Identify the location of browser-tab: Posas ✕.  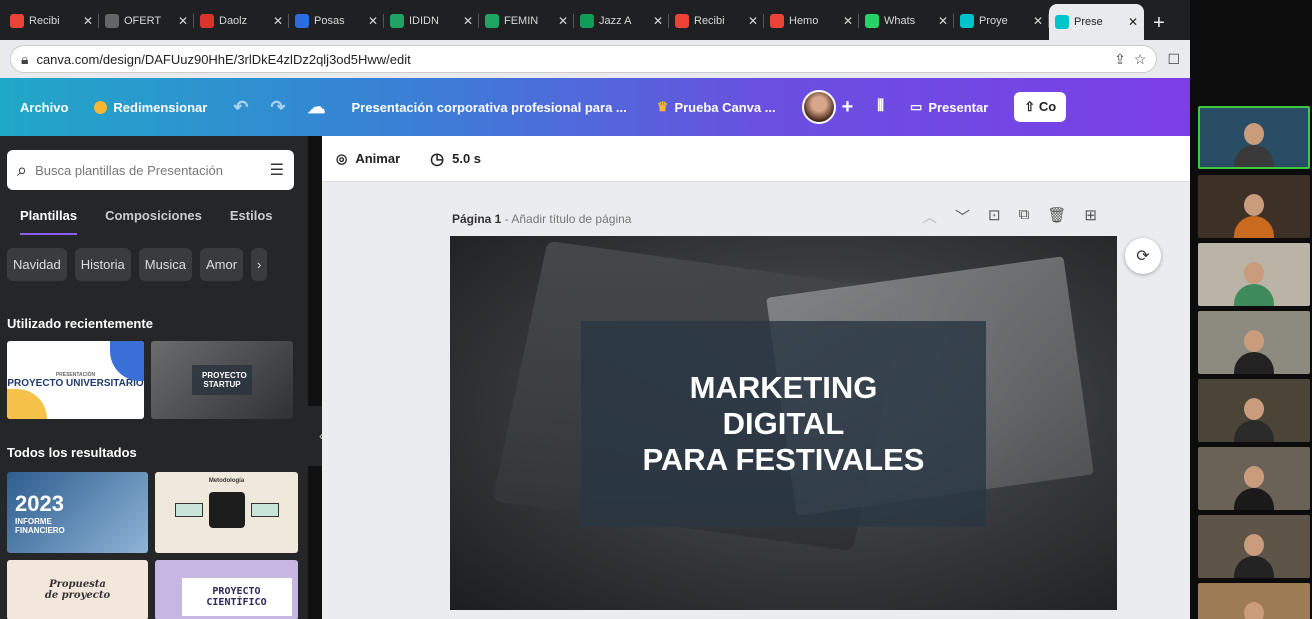
(336, 21).